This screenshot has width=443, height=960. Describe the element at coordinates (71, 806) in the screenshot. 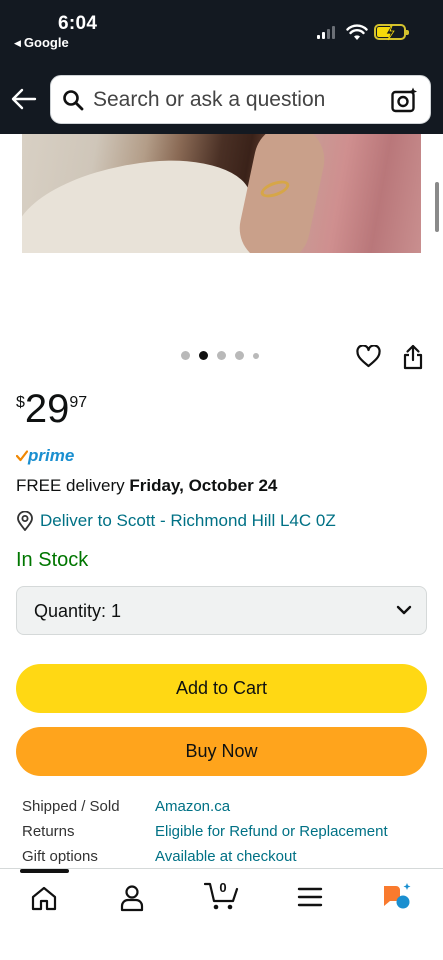

I see `info-key: Shipped / Sold` at that location.